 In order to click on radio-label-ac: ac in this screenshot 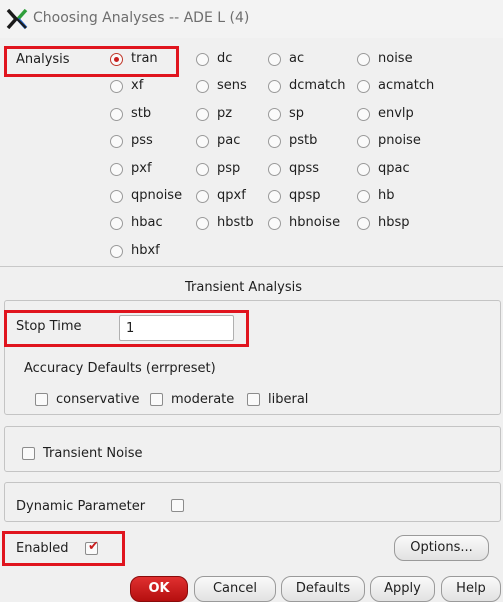, I will do `click(297, 58)`.